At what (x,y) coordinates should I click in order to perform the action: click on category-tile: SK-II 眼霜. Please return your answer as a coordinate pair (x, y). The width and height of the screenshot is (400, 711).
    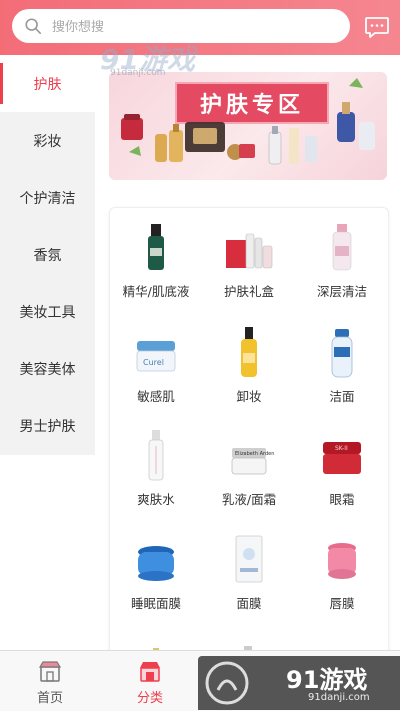
    Looking at the image, I should click on (342, 466).